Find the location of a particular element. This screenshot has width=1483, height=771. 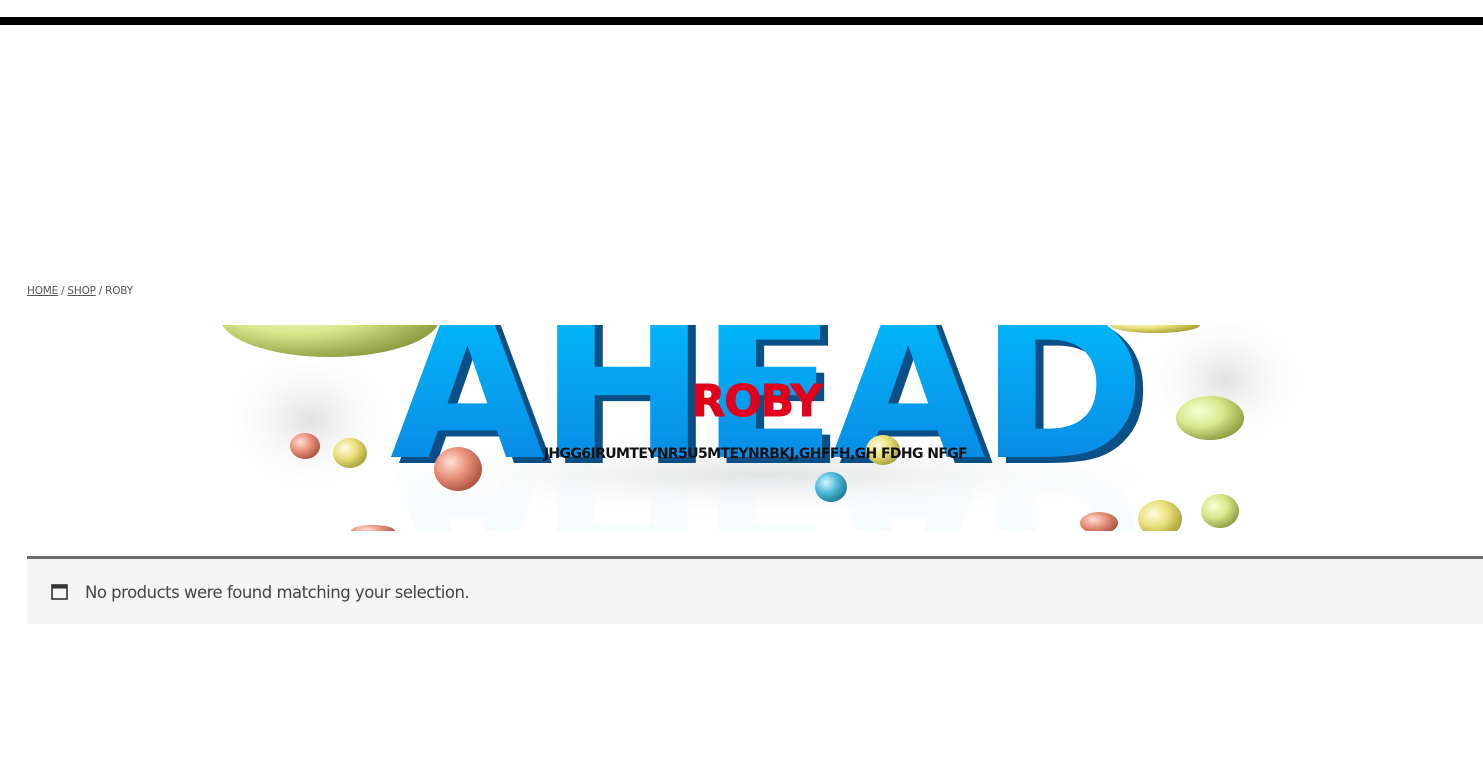

window-icon is located at coordinates (59, 592).